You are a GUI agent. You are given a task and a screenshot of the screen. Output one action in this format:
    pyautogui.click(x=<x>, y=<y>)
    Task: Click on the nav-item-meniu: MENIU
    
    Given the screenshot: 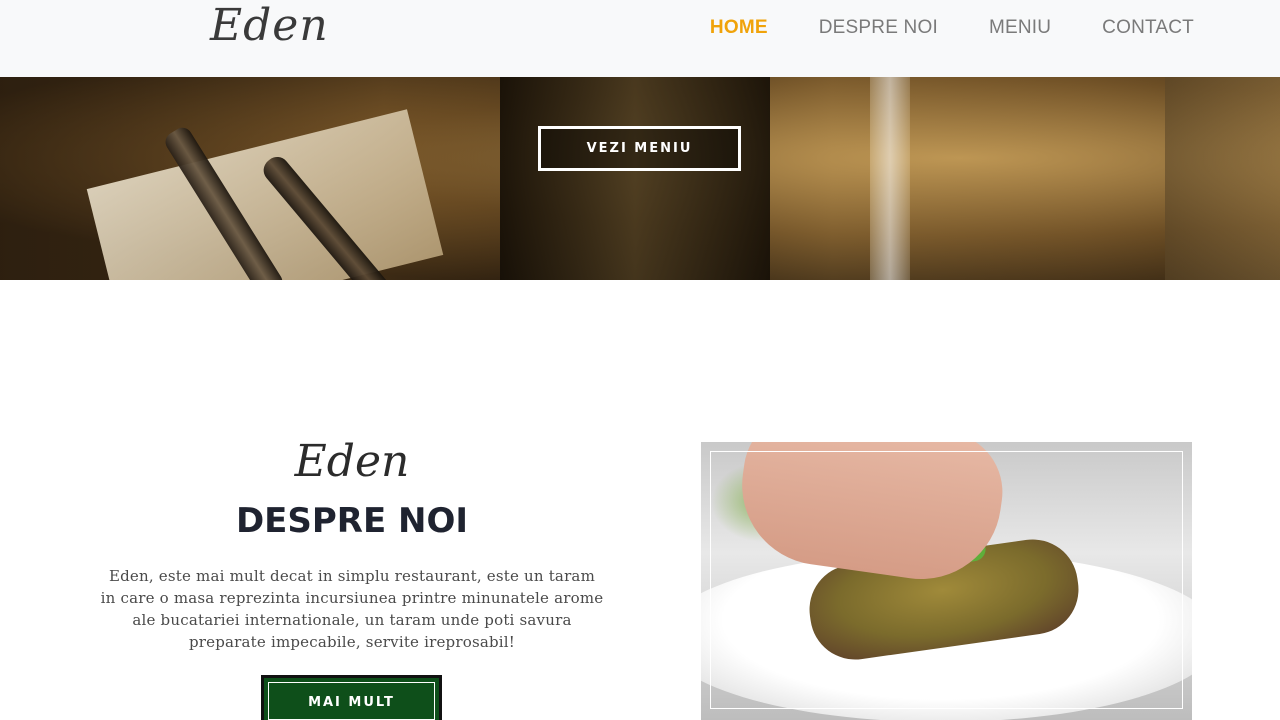 What is the action you would take?
    pyautogui.click(x=1020, y=28)
    